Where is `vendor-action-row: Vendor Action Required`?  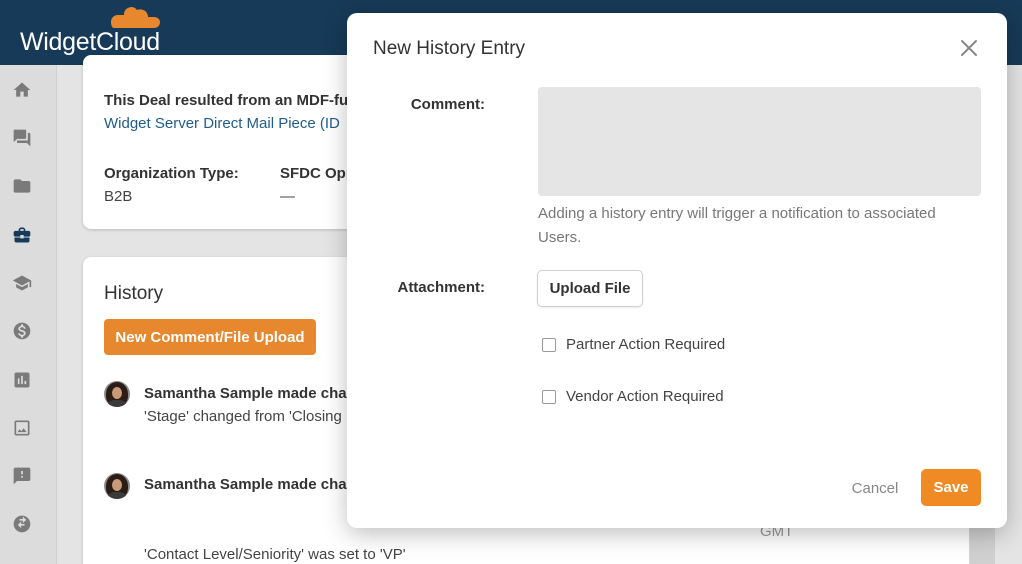 vendor-action-row: Vendor Action Required is located at coordinates (633, 396).